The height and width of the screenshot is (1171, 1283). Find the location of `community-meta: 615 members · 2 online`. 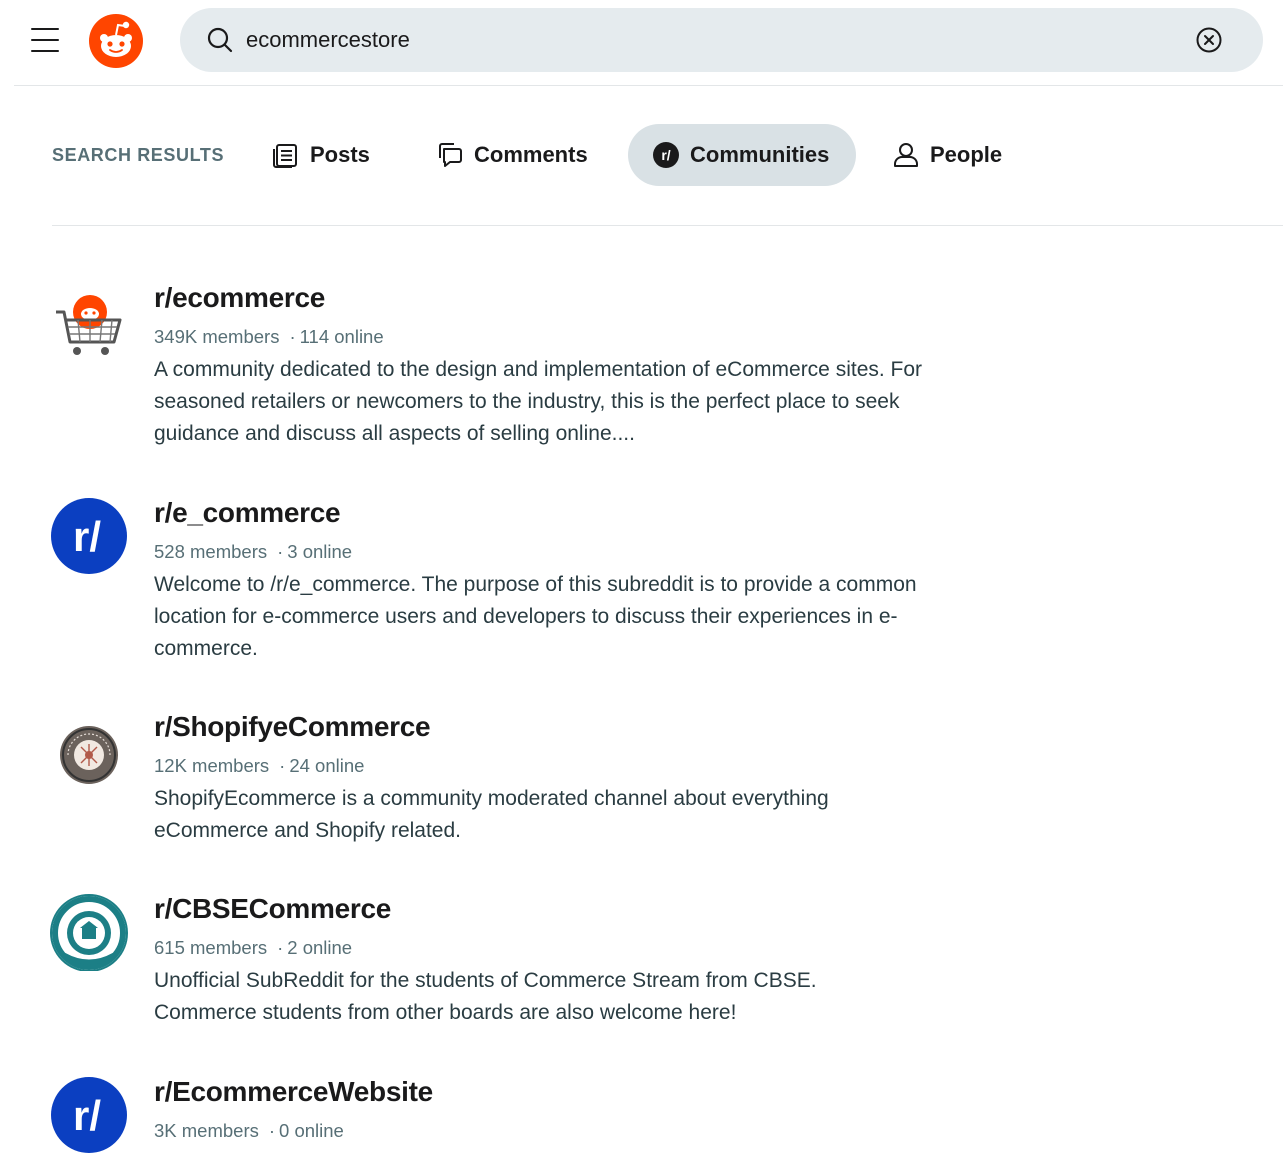

community-meta: 615 members · 2 online is located at coordinates (253, 948).